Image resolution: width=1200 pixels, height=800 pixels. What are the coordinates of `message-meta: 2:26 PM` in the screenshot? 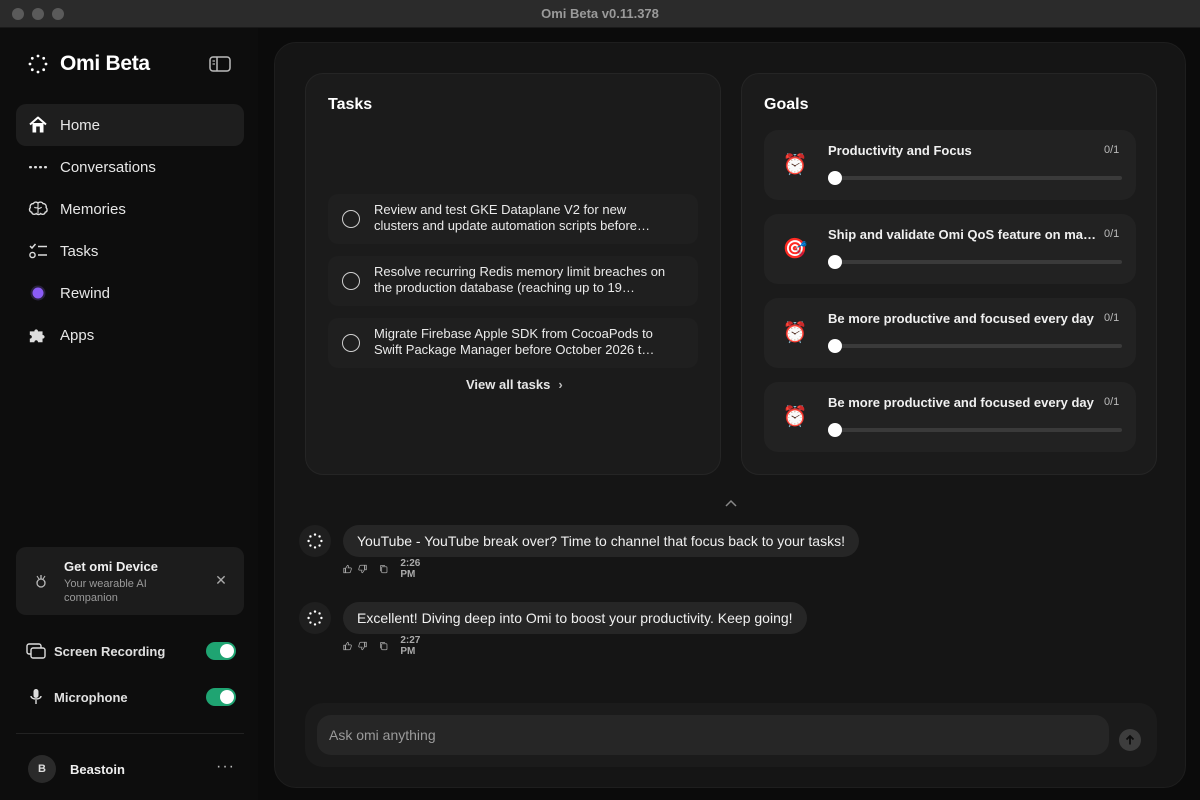 It's located at (386, 569).